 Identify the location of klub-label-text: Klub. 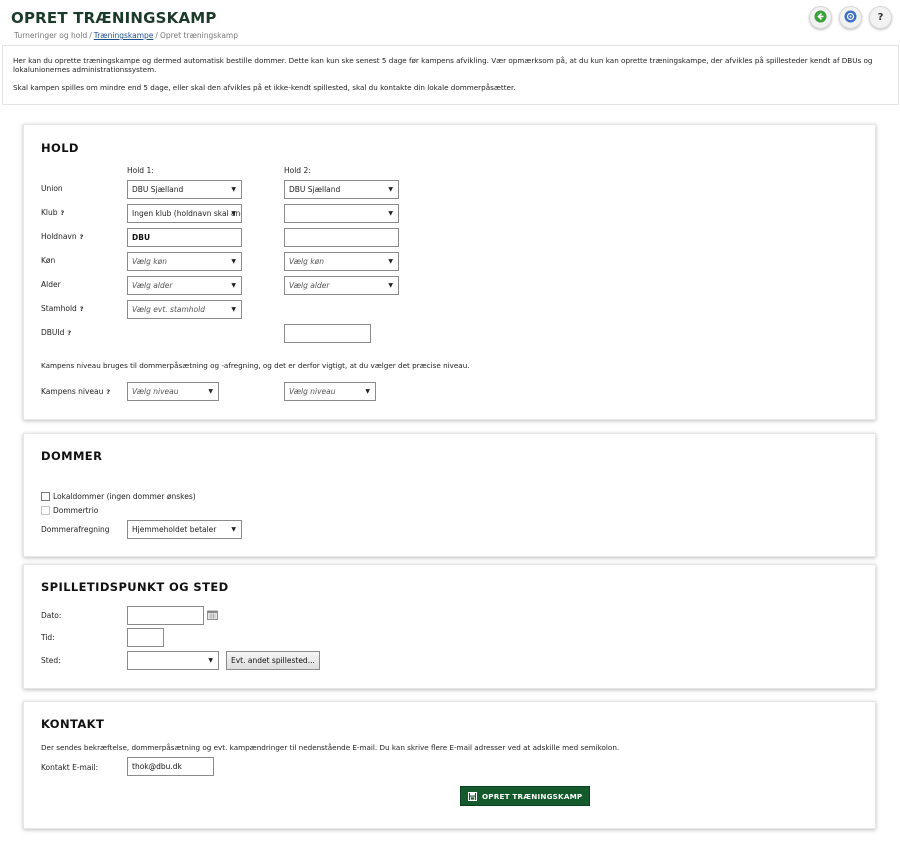
(49, 212).